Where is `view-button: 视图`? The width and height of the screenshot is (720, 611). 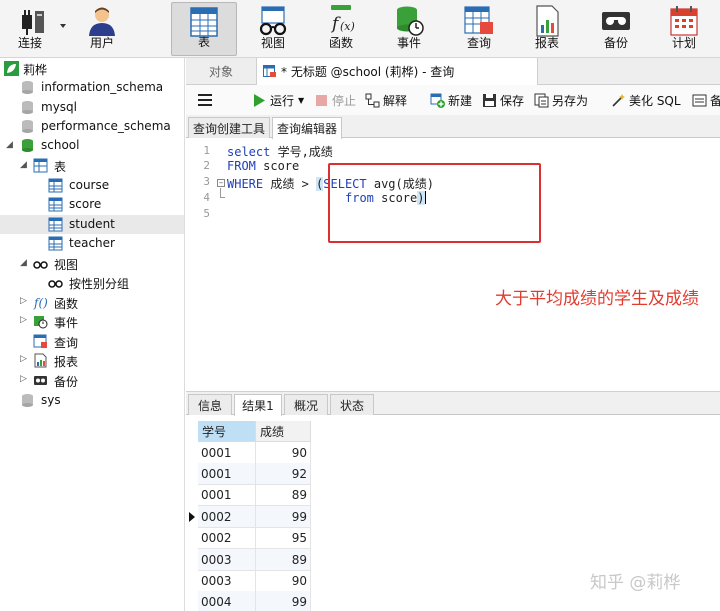
view-button: 视图 is located at coordinates (273, 29).